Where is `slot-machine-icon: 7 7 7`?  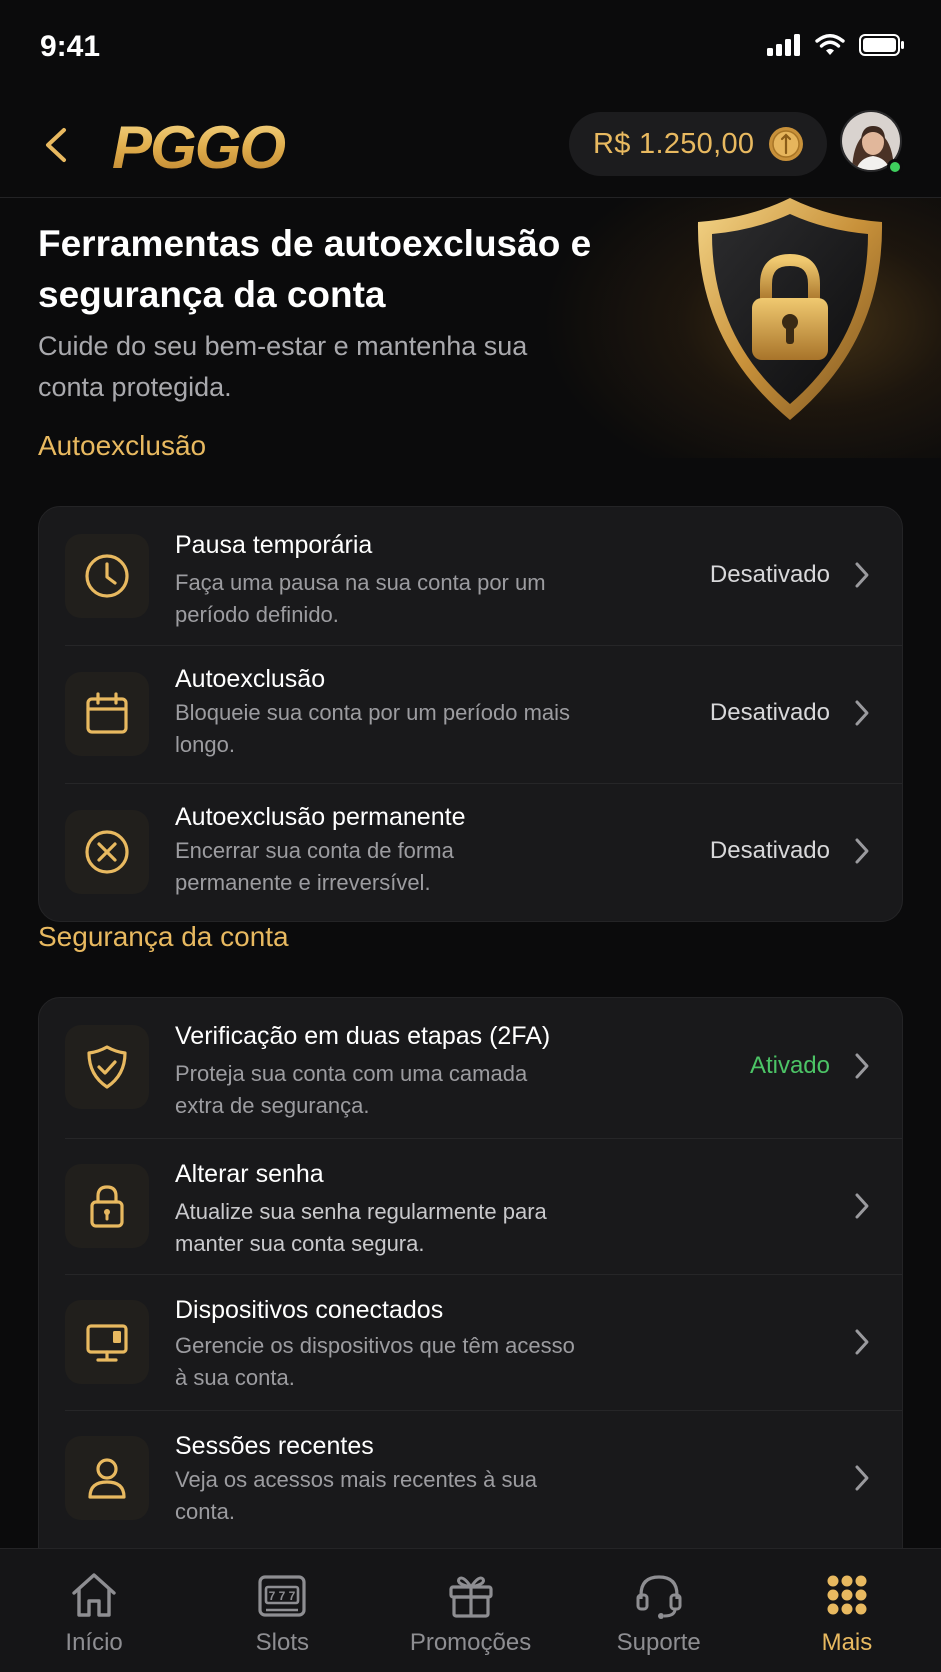 slot-machine-icon: 7 7 7 is located at coordinates (282, 1596).